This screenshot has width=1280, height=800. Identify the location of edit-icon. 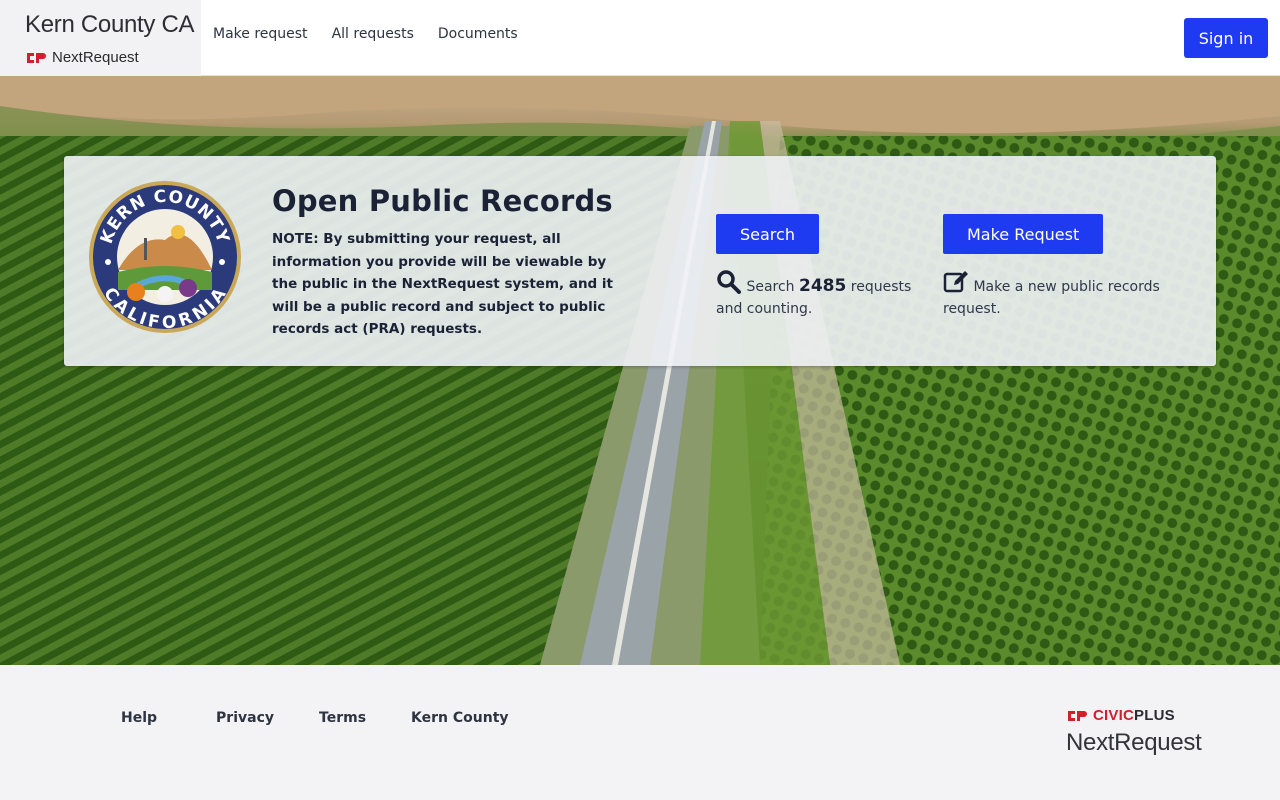
(955, 282).